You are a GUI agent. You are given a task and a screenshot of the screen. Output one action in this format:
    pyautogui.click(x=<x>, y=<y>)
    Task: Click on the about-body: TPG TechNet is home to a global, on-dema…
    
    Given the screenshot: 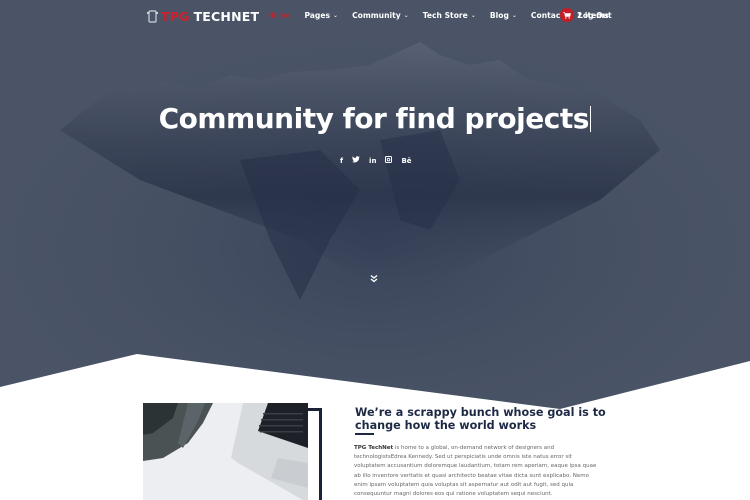 What is the action you would take?
    pyautogui.click(x=479, y=471)
    